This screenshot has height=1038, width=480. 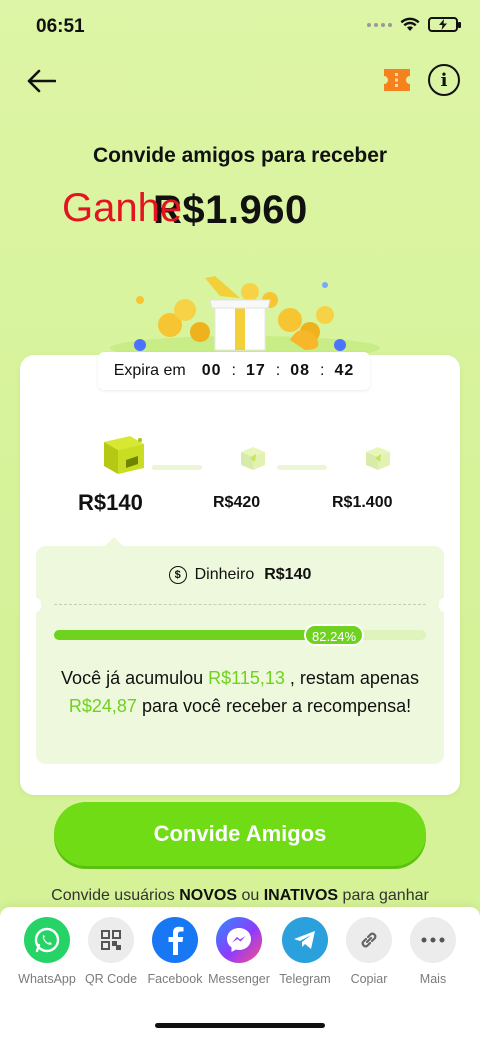 What do you see at coordinates (123, 455) in the screenshot?
I see `gift-box-open-icon` at bounding box center [123, 455].